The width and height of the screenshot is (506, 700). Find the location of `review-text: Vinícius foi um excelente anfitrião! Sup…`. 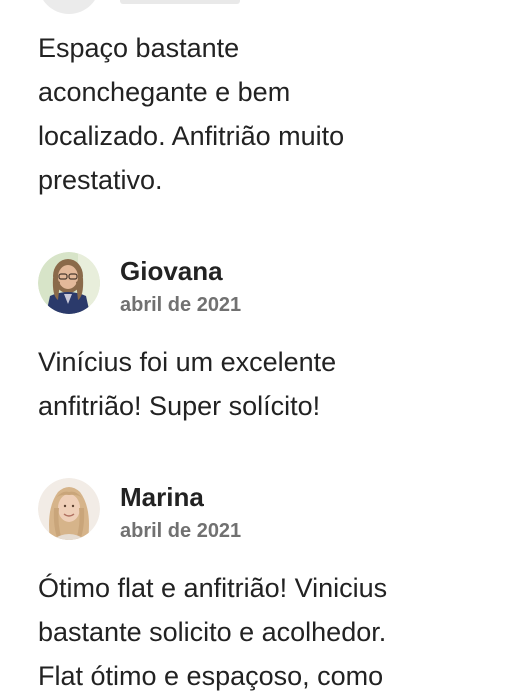

review-text: Vinícius foi um excelente anfitrião! Sup… is located at coordinates (263, 384).